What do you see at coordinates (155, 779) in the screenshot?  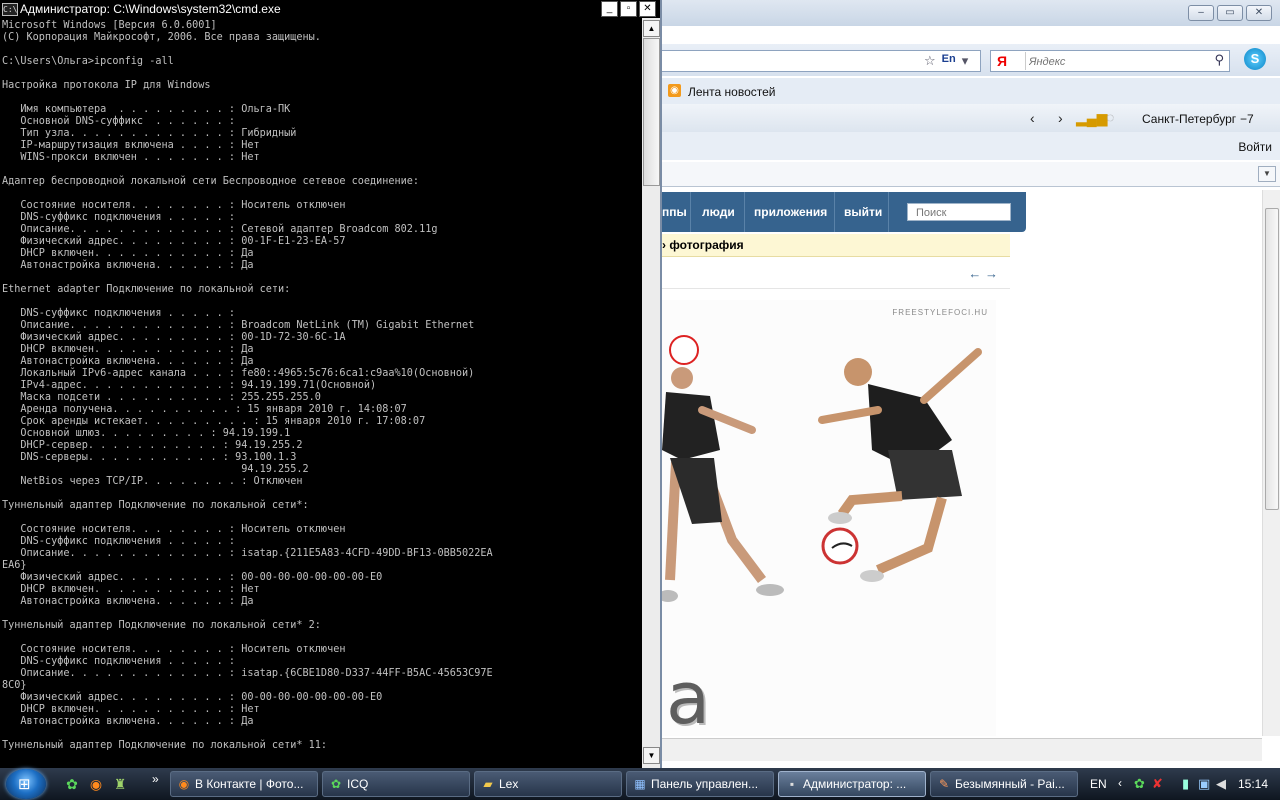 I see `quicklaunch-more-icon: »` at bounding box center [155, 779].